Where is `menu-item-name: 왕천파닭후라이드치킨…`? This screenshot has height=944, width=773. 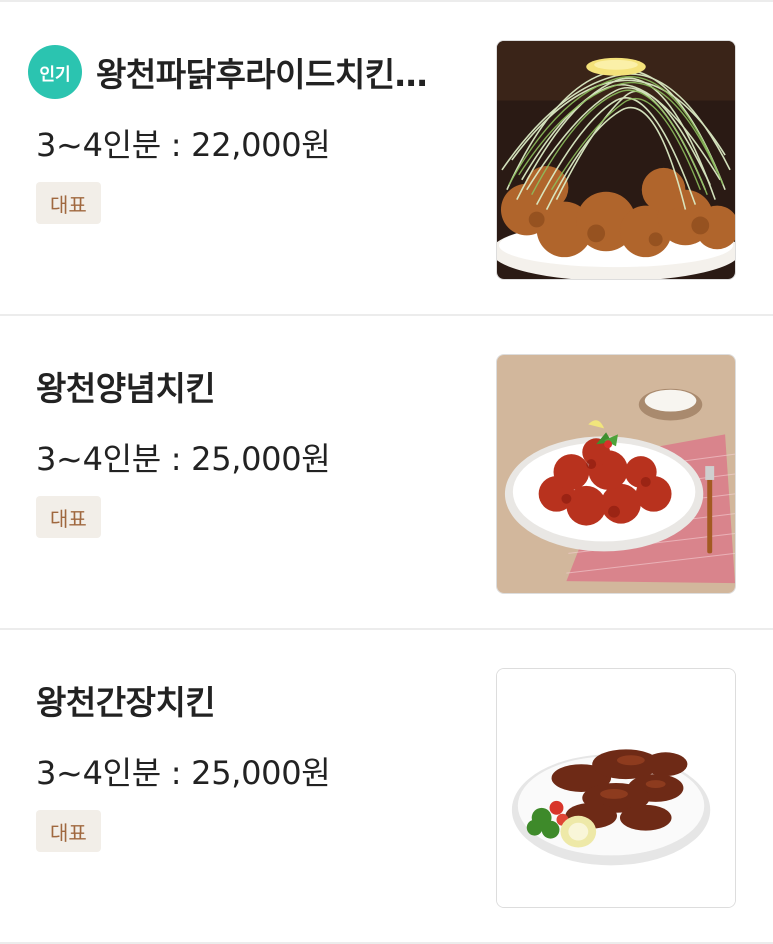 menu-item-name: 왕천파닭후라이드치킨… is located at coordinates (262, 74).